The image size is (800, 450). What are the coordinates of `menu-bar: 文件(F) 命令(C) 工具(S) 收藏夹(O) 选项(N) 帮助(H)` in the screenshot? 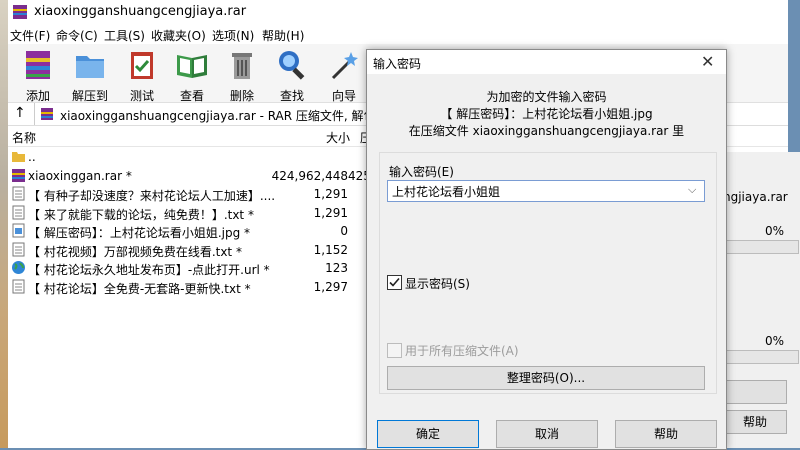 It's located at (398, 34).